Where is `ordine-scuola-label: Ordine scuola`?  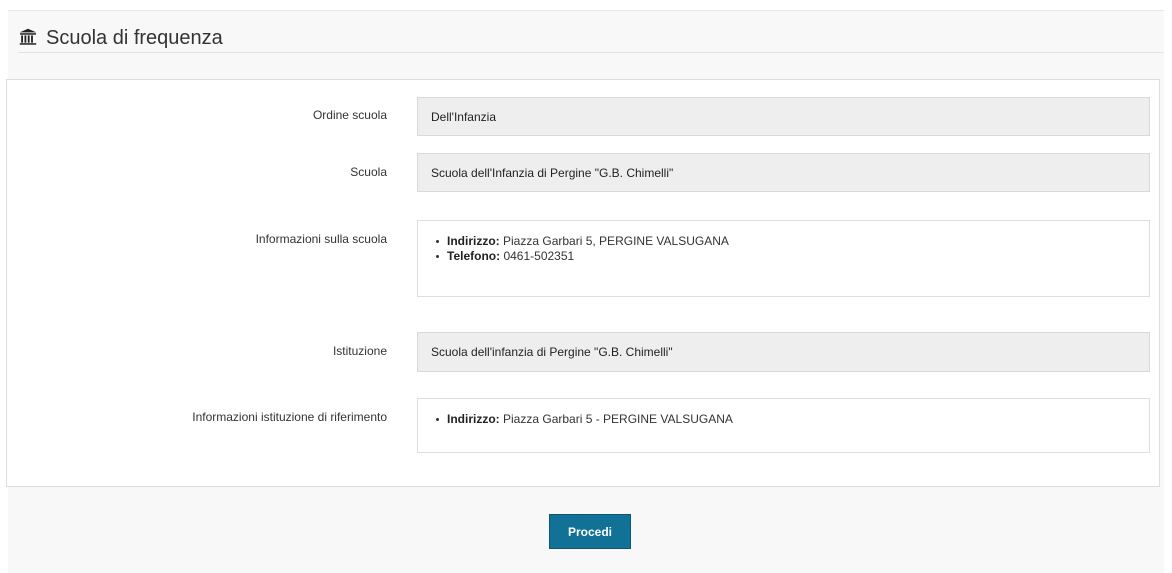 ordine-scuola-label: Ordine scuola is located at coordinates (349, 115).